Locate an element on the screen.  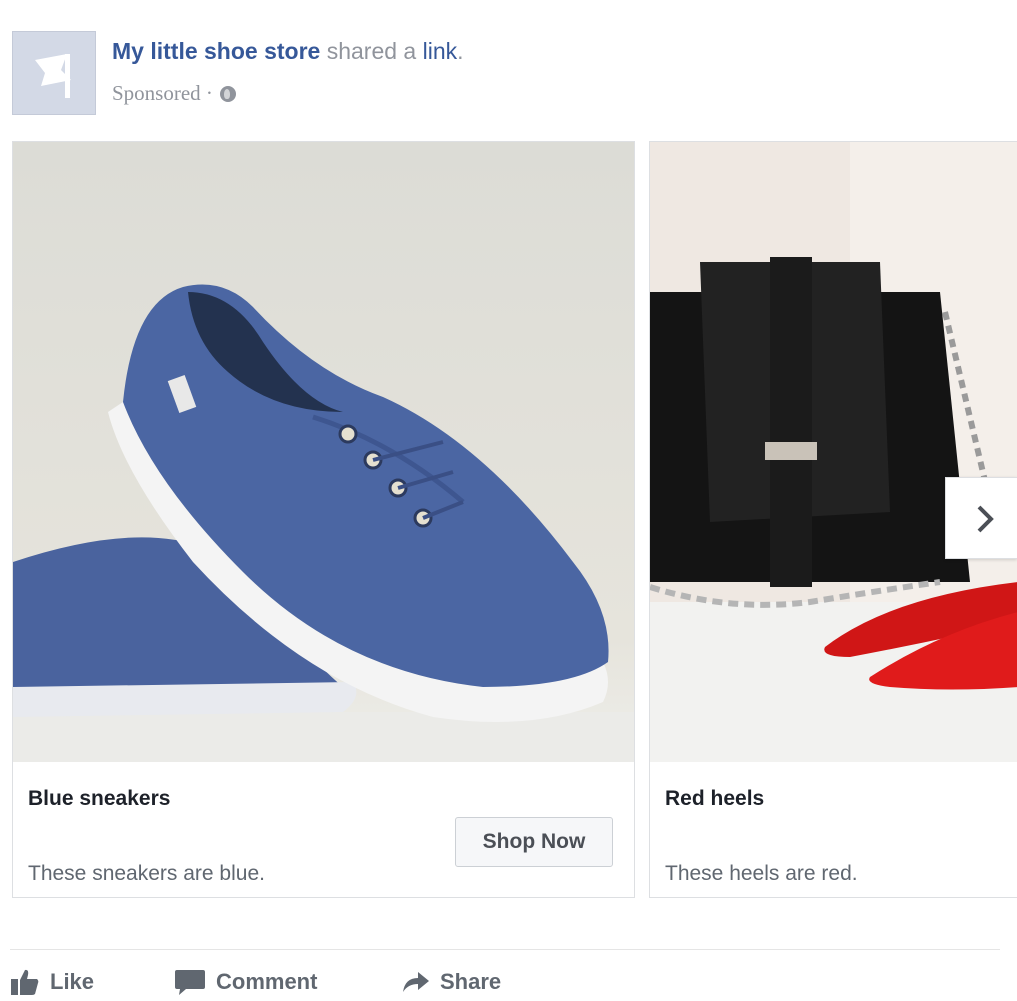
globe-icon is located at coordinates (228, 94).